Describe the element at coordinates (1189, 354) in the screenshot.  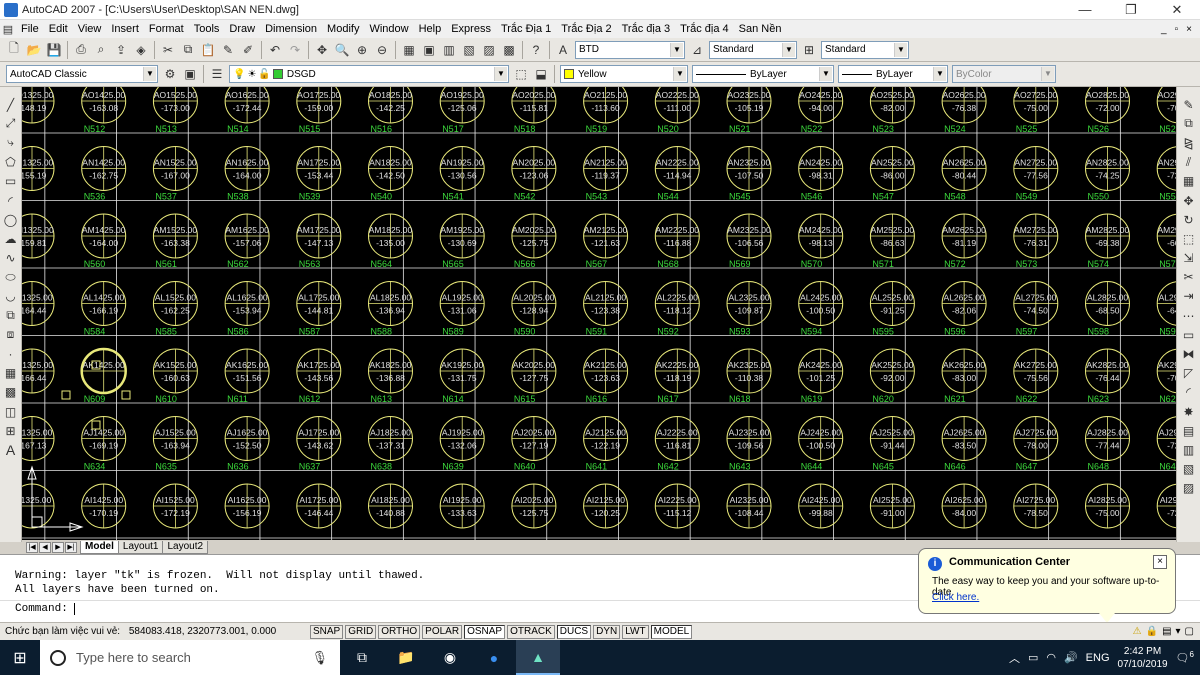
I see `join-icon: ⧓` at that location.